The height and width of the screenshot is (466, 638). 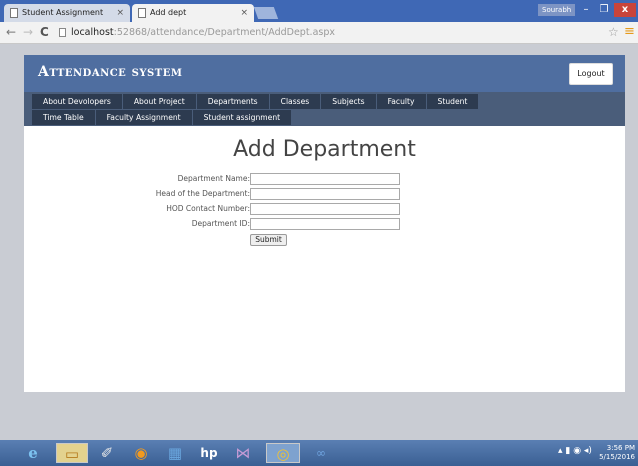 I want to click on tab-label: Add dept, so click(x=168, y=12).